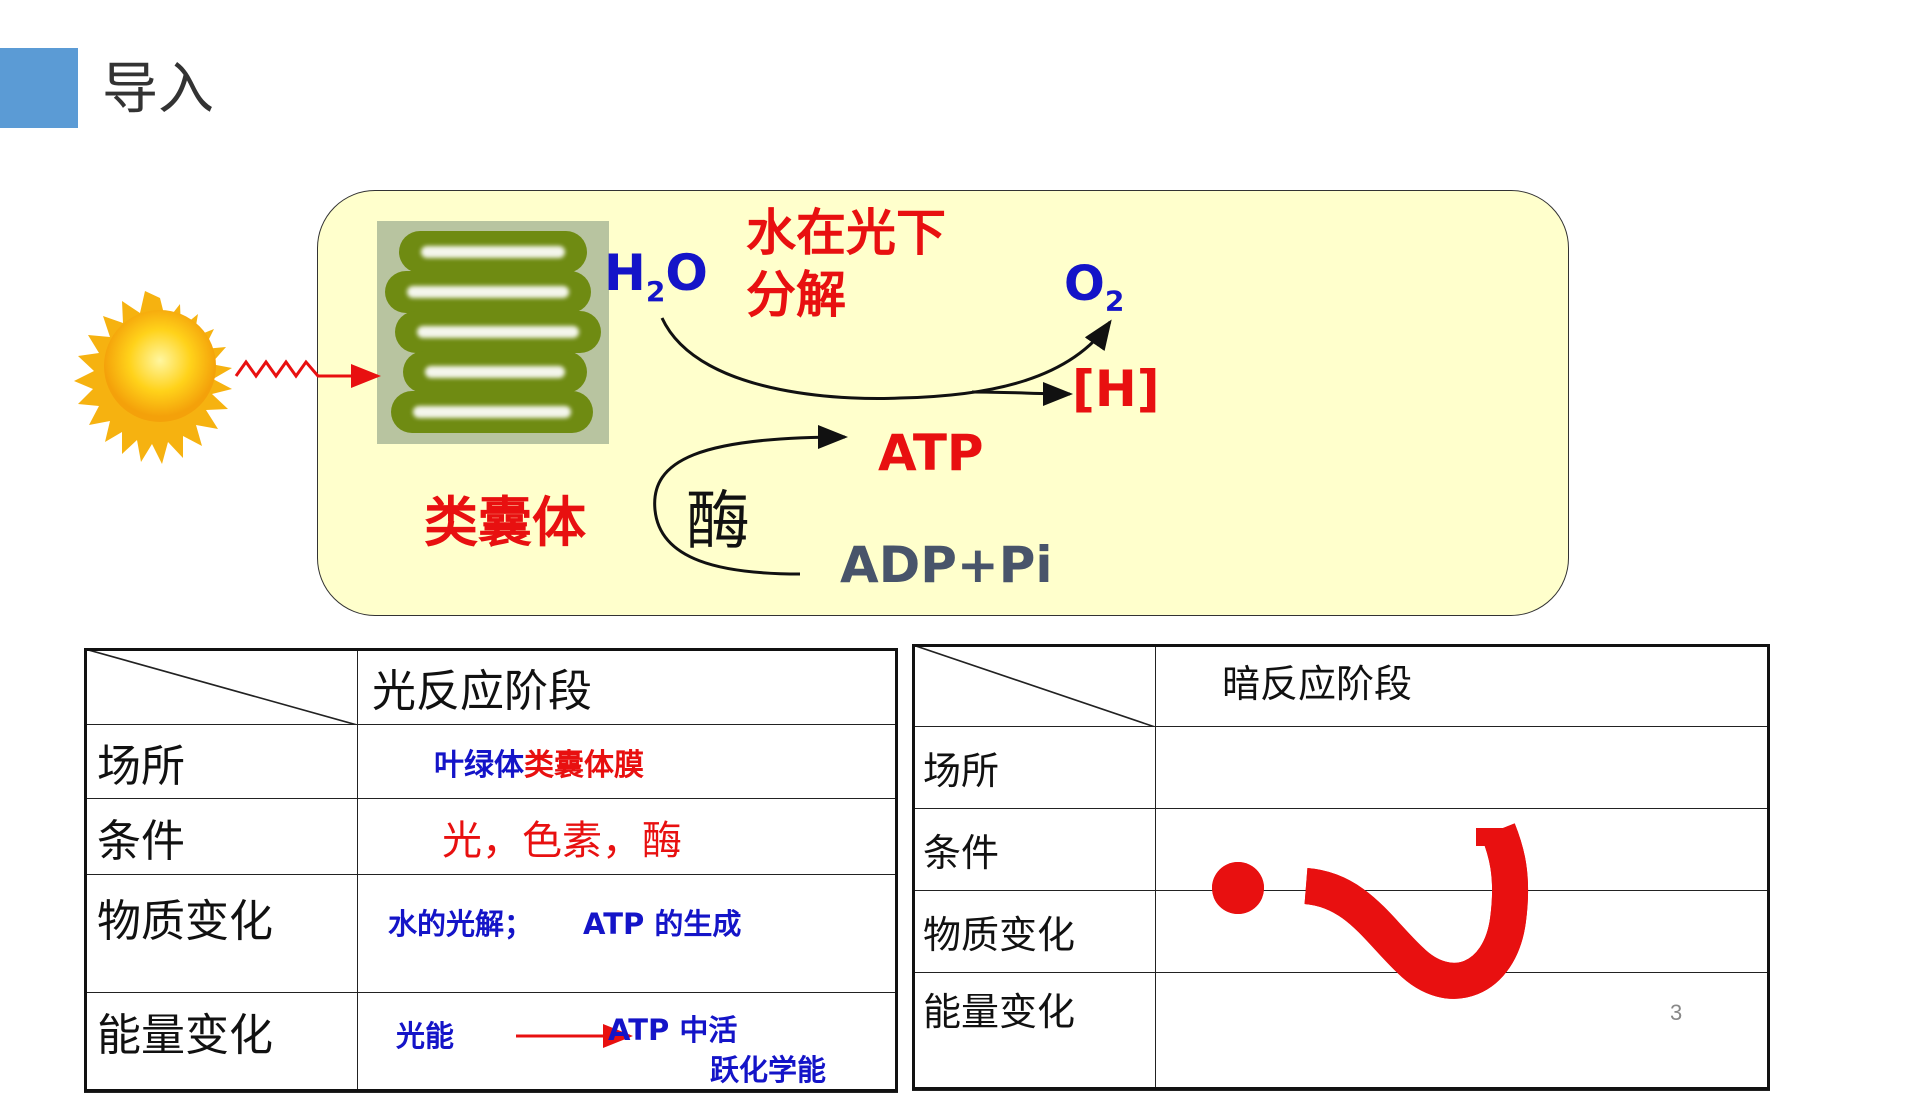  I want to click on dark-row-label-energy: 能量变化, so click(1034, 1031).